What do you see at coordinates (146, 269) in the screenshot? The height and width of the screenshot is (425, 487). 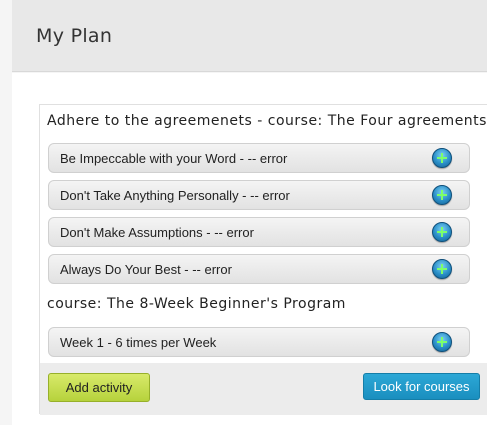 I see `activity-label: Always Do Your Best - -- error` at bounding box center [146, 269].